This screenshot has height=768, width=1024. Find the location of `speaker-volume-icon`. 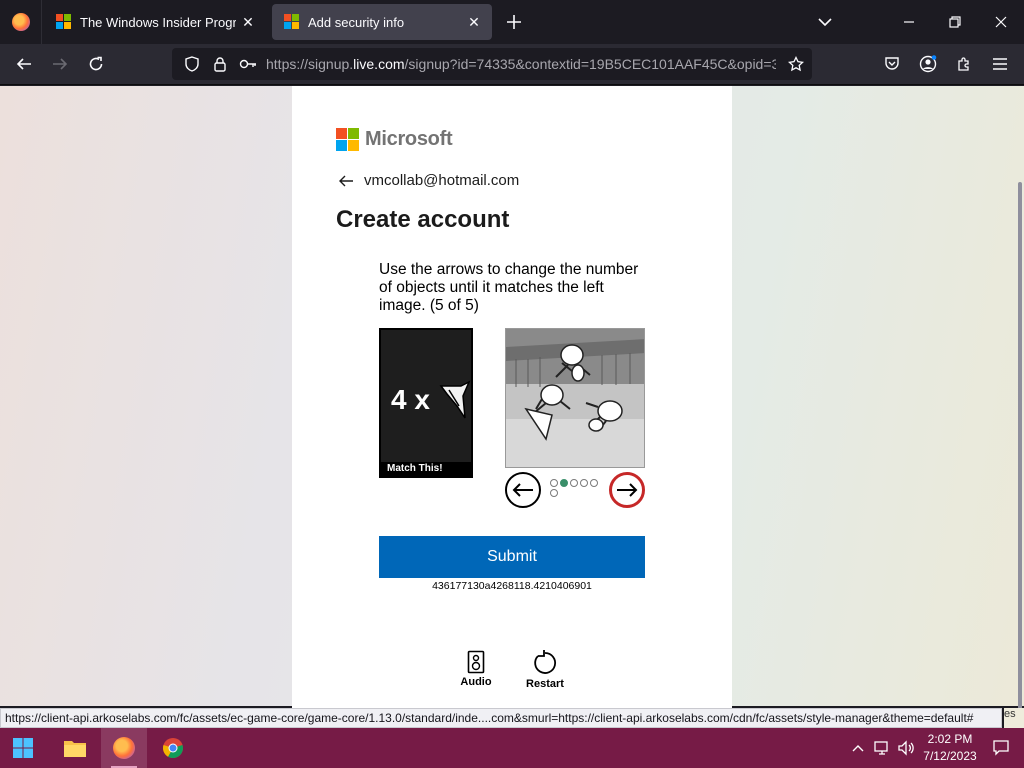

speaker-volume-icon is located at coordinates (906, 748).